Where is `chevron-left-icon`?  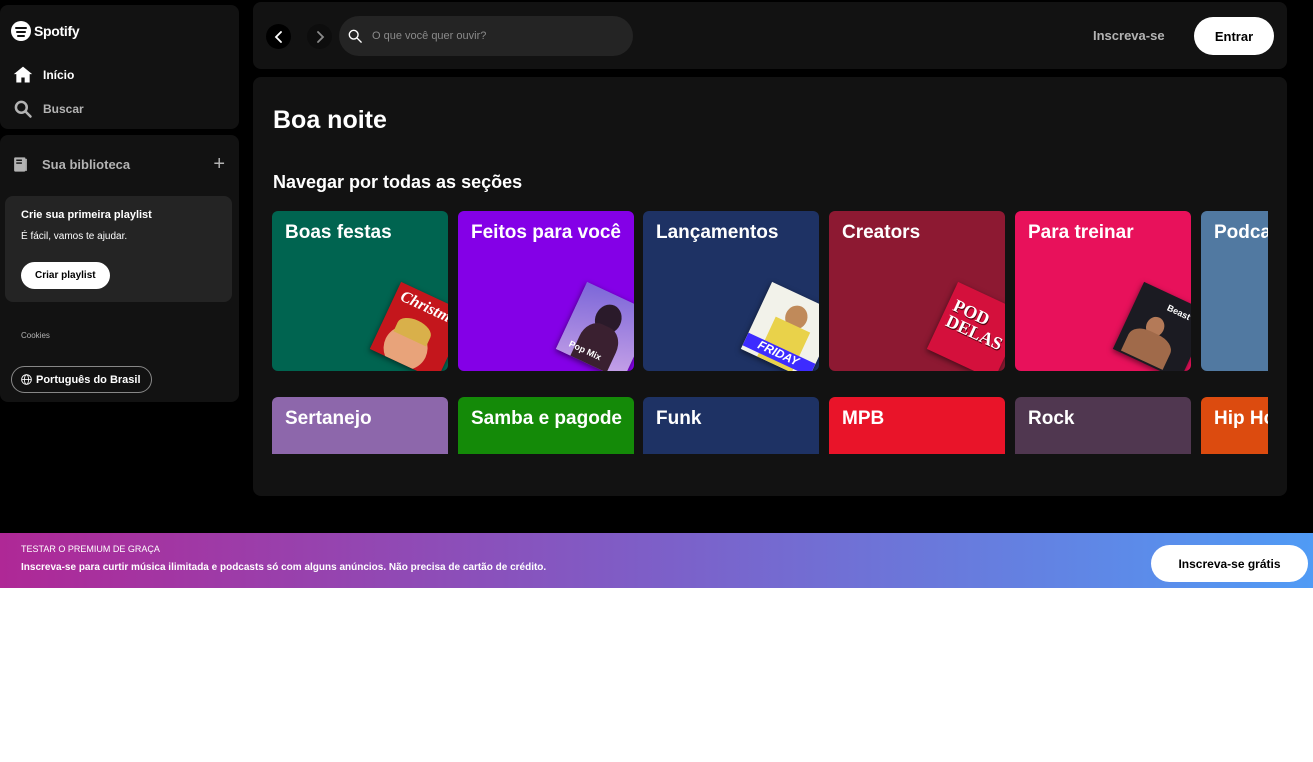
chevron-left-icon is located at coordinates (278, 36).